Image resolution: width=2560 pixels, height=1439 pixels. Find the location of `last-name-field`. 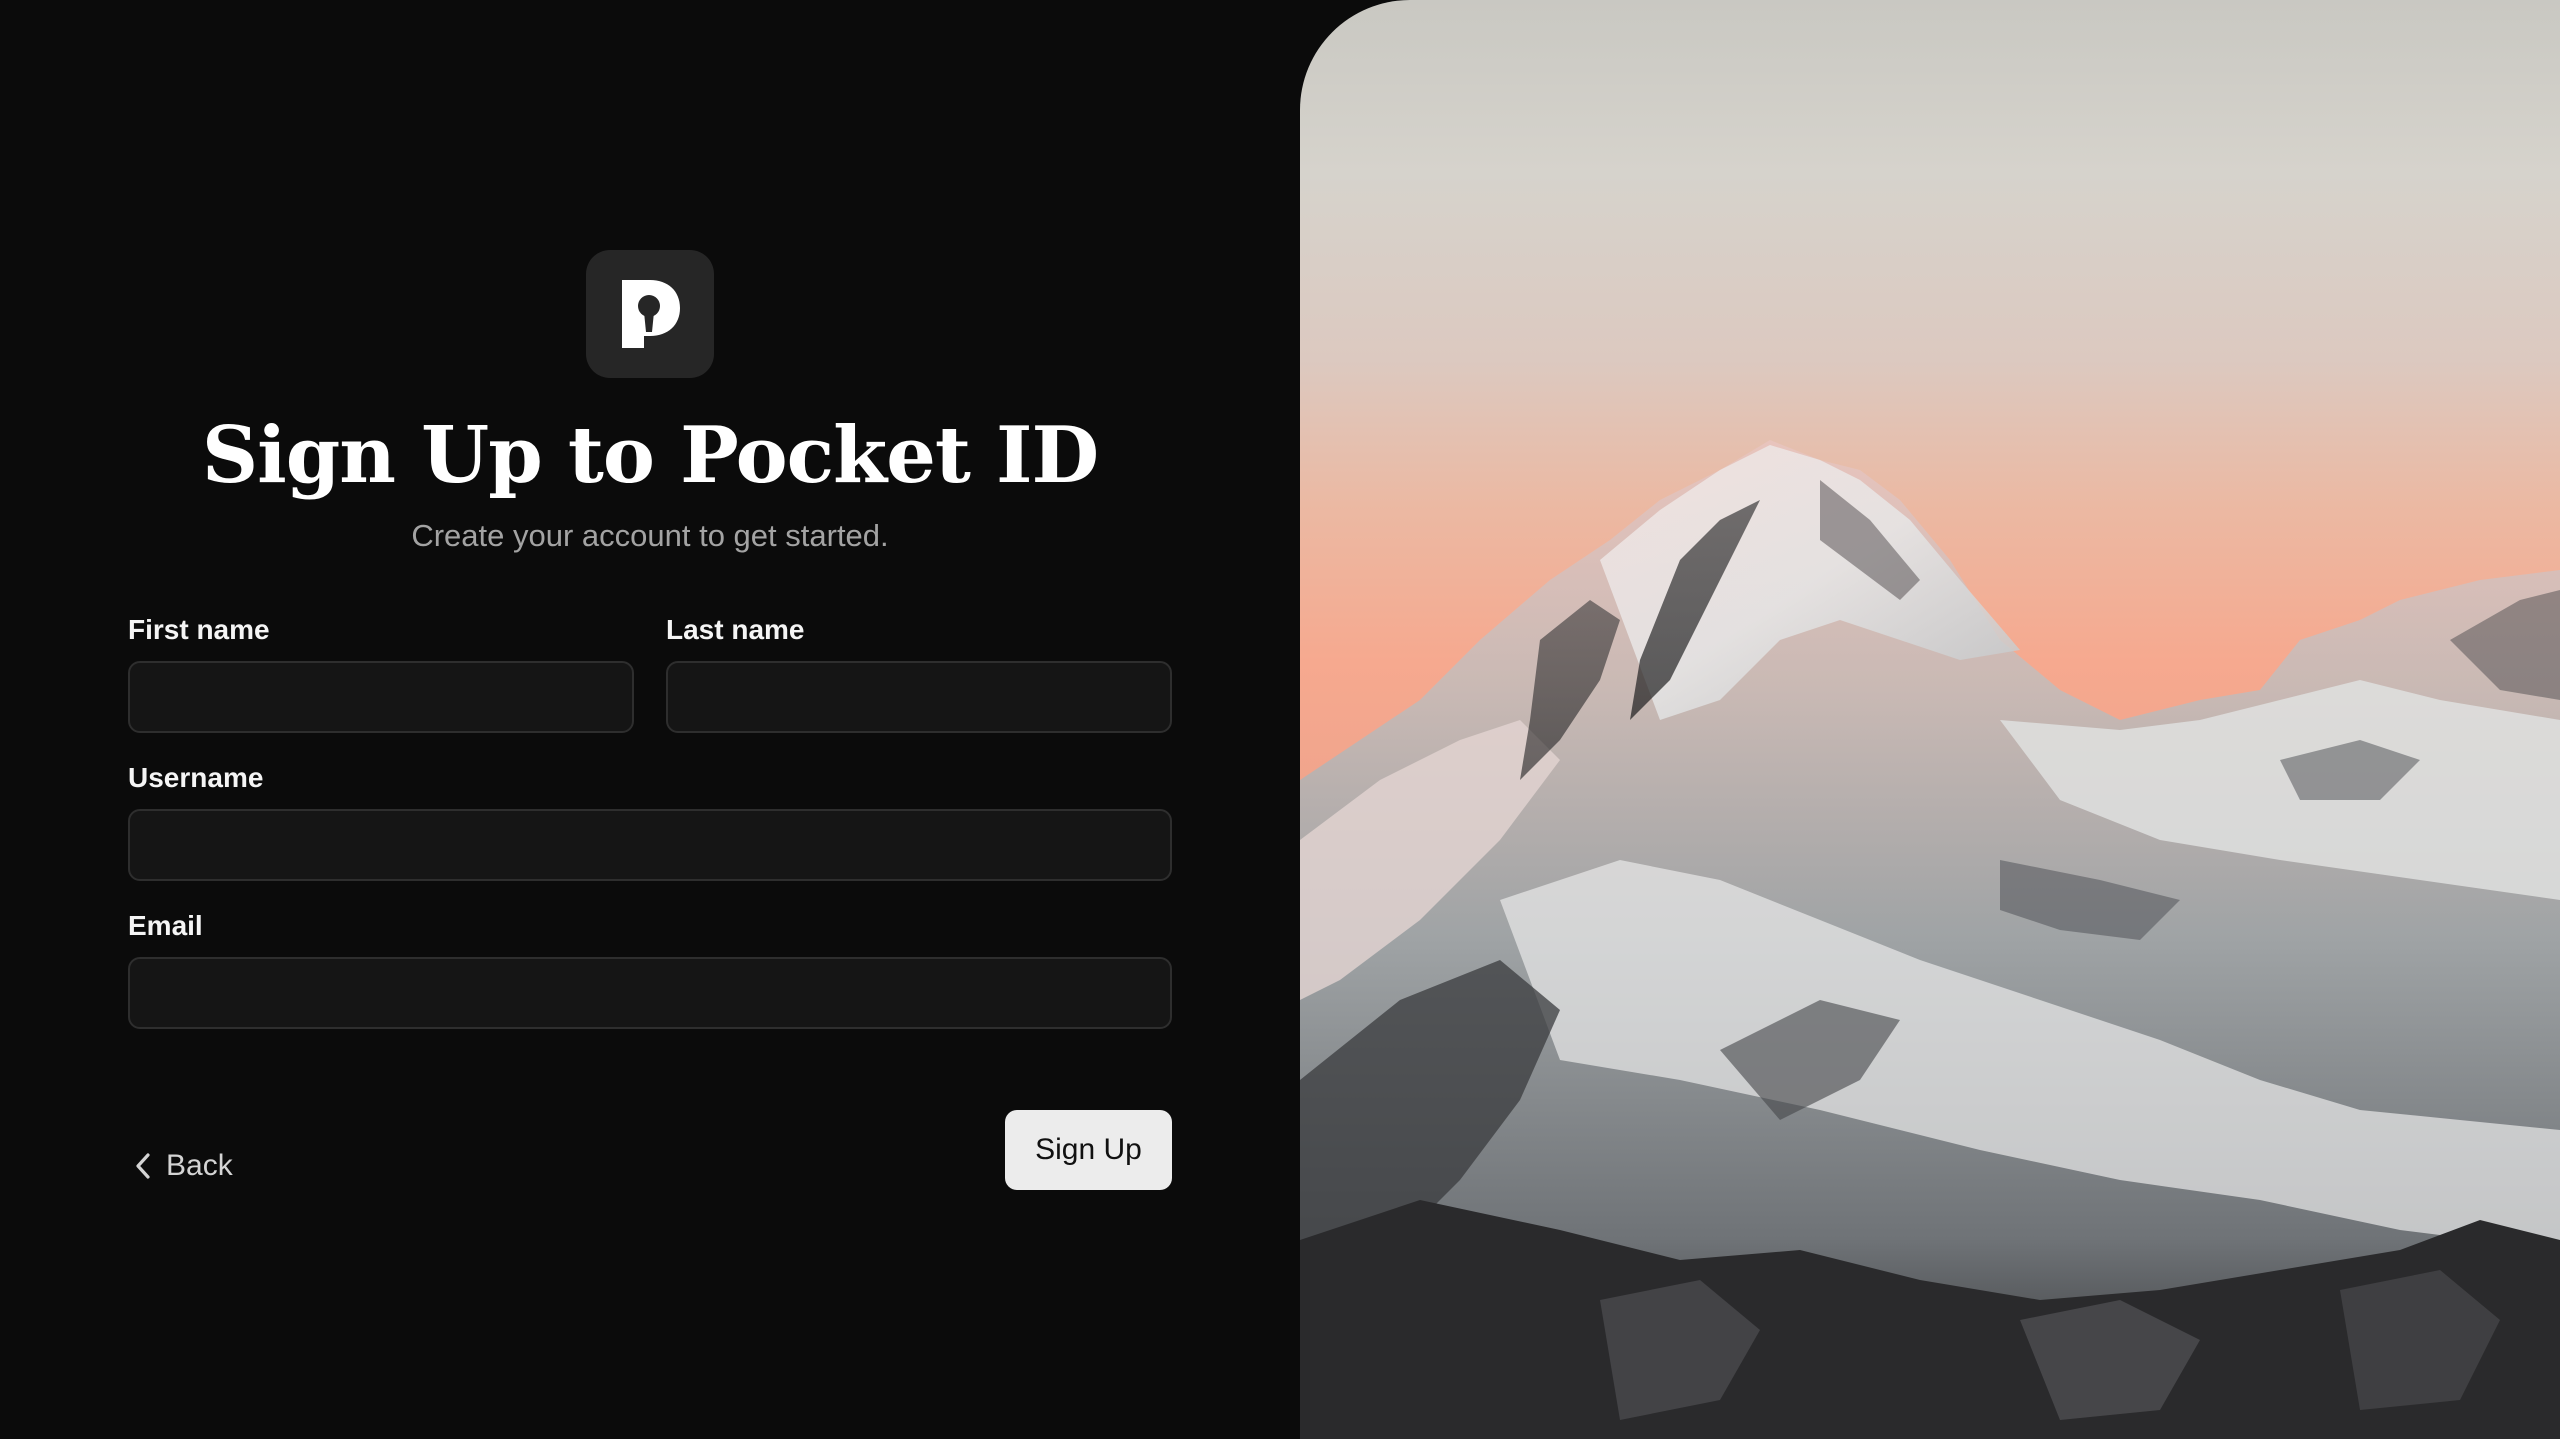

last-name-field is located at coordinates (919, 697).